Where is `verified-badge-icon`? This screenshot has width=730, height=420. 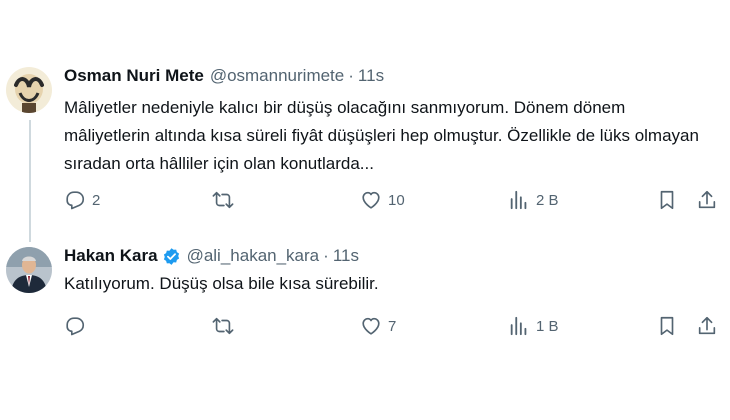 verified-badge-icon is located at coordinates (171, 256).